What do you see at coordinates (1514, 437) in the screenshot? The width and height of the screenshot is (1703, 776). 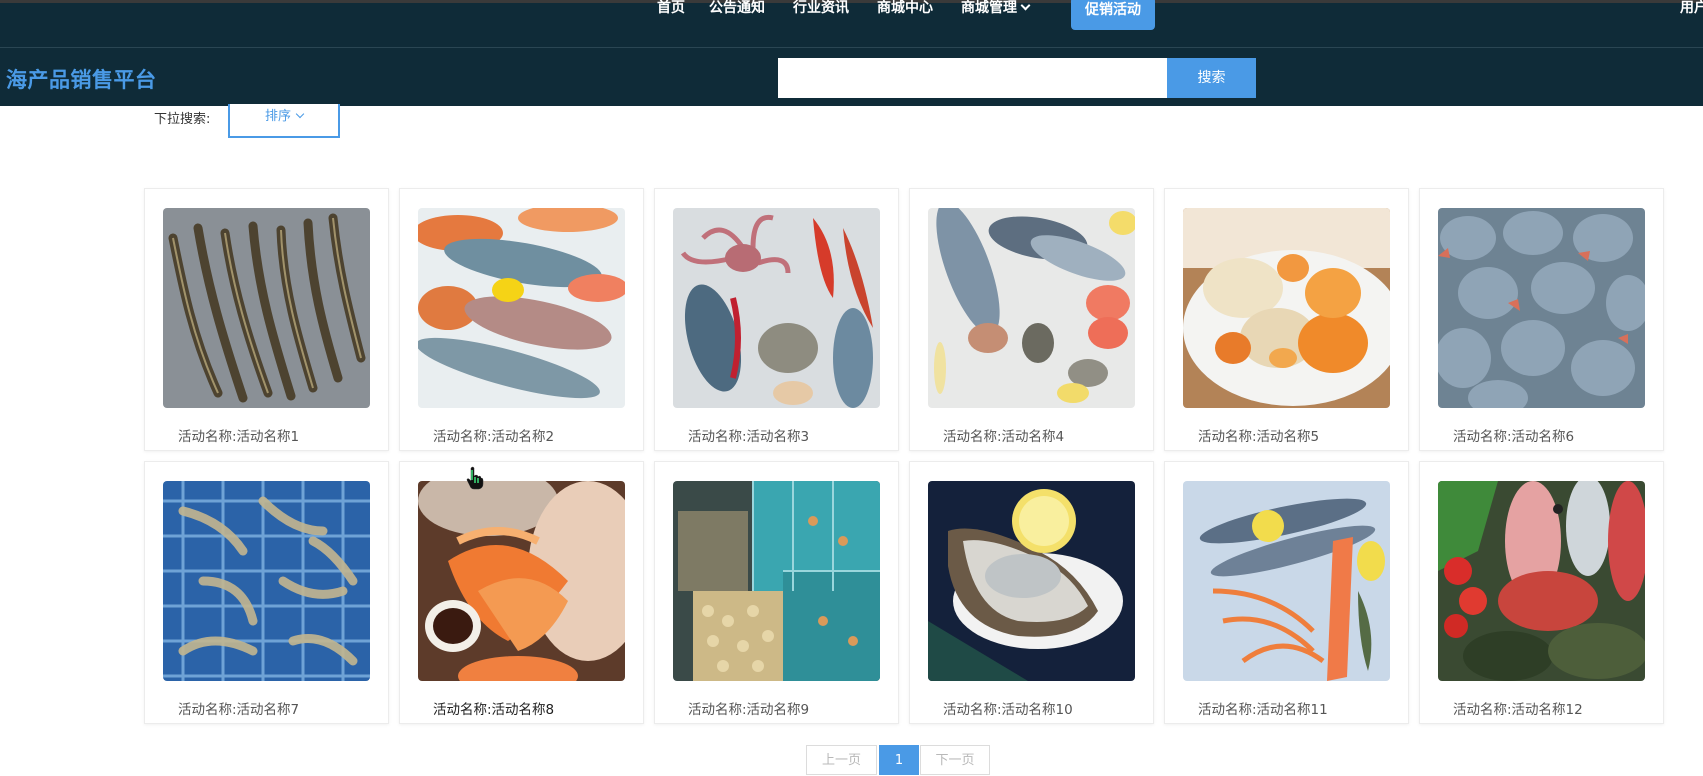 I see `product-caption: 活动名称:活动名称6` at bounding box center [1514, 437].